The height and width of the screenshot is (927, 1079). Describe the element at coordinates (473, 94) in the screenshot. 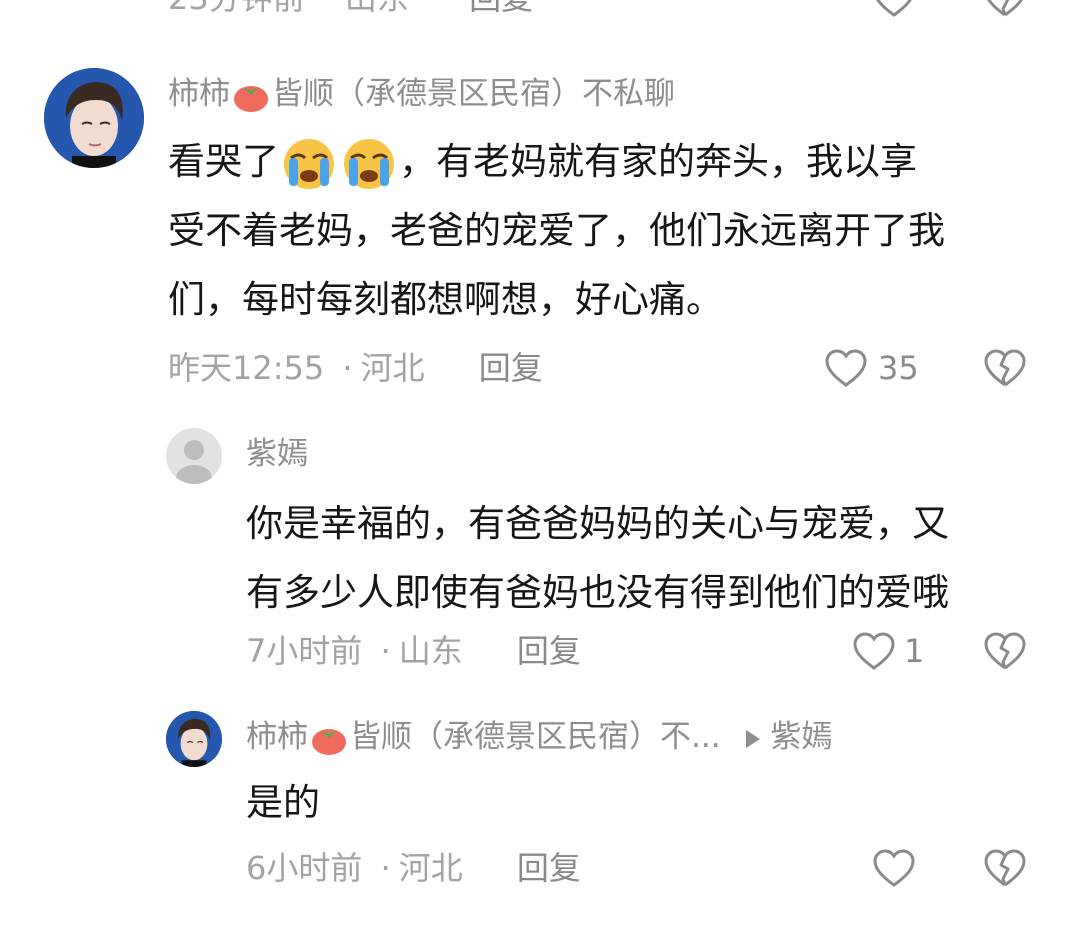

I see `author-name-suffix: 皆顺（承德景区民宿）不私聊` at that location.